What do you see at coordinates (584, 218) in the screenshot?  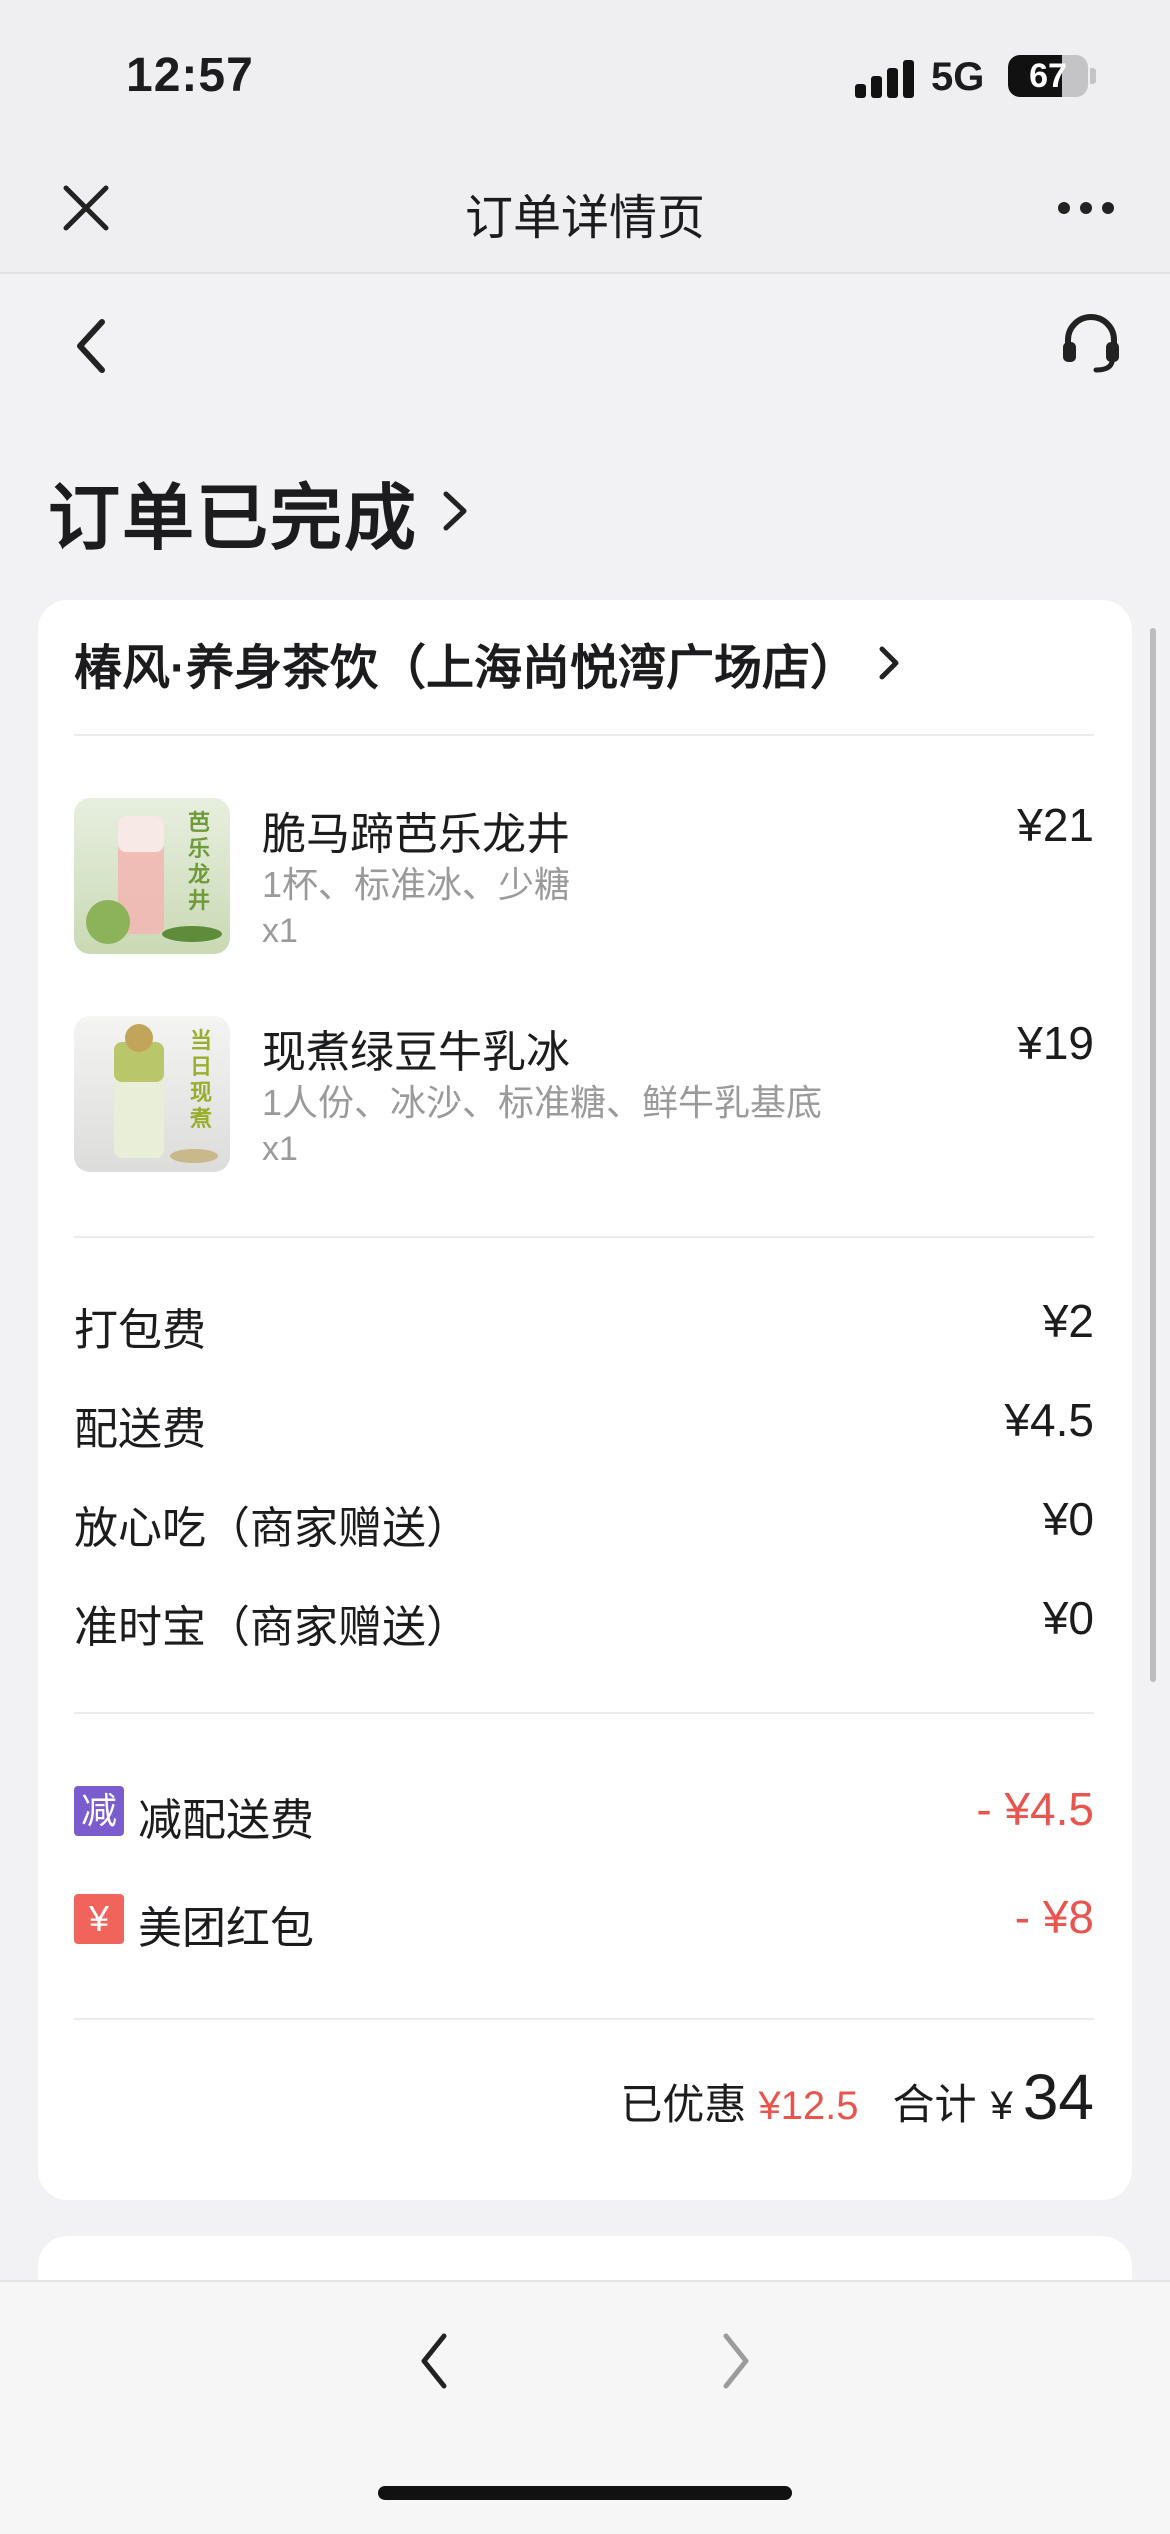 I see `nav-title: 订单详情页` at bounding box center [584, 218].